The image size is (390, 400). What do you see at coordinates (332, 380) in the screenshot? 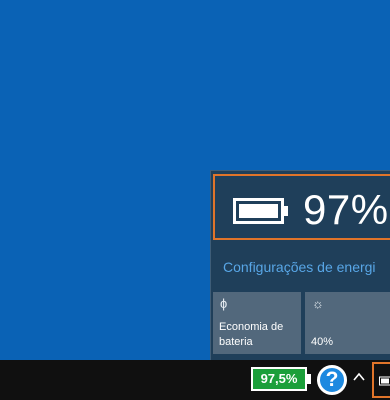
I see `help-button: ?` at bounding box center [332, 380].